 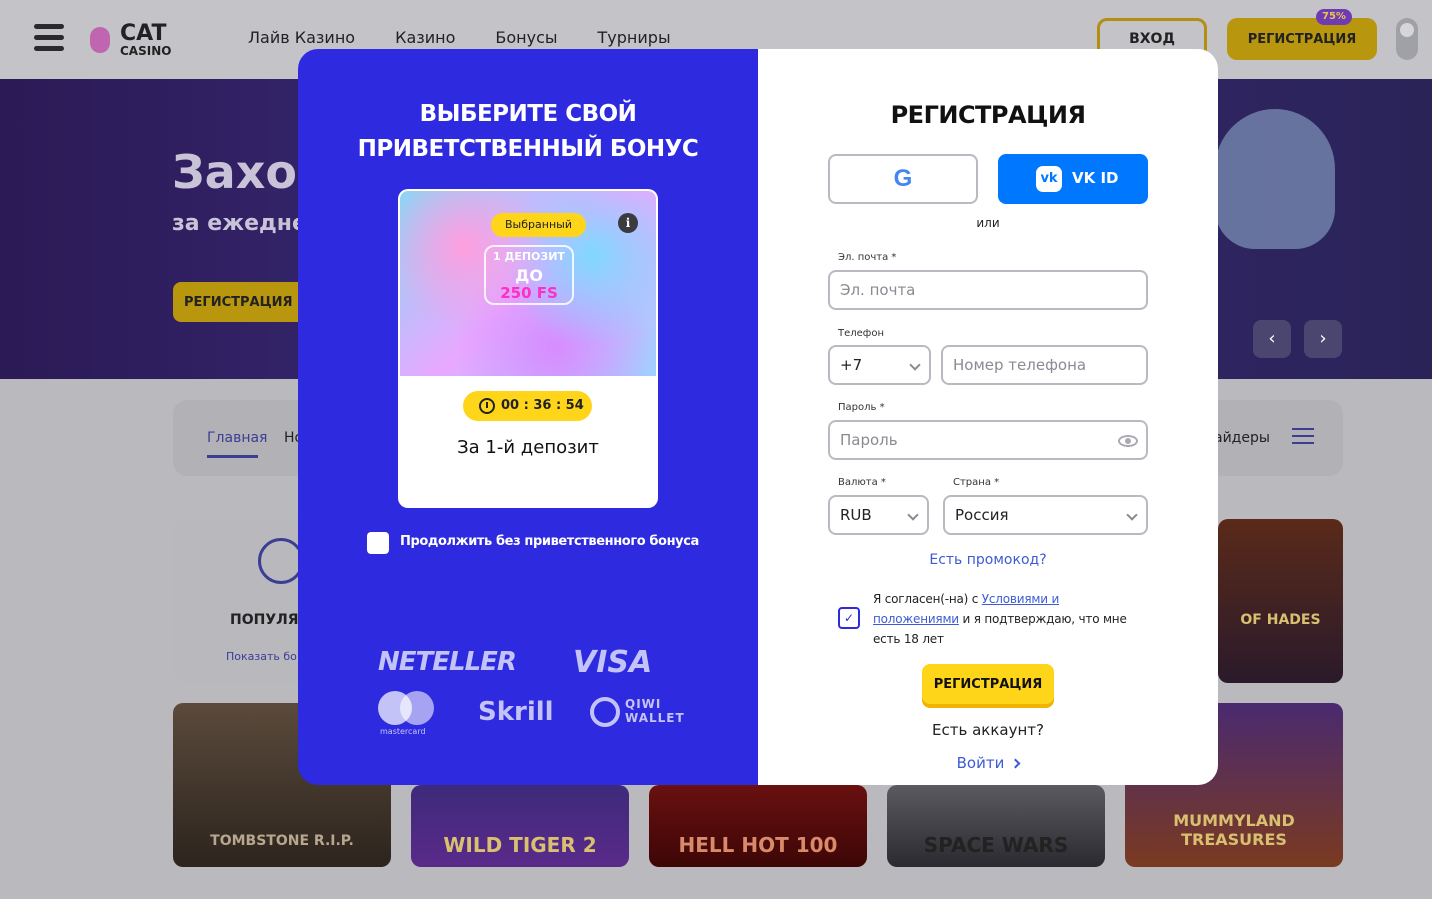 What do you see at coordinates (988, 115) in the screenshot?
I see `register-title: РЕГИСТРАЦИЯ` at bounding box center [988, 115].